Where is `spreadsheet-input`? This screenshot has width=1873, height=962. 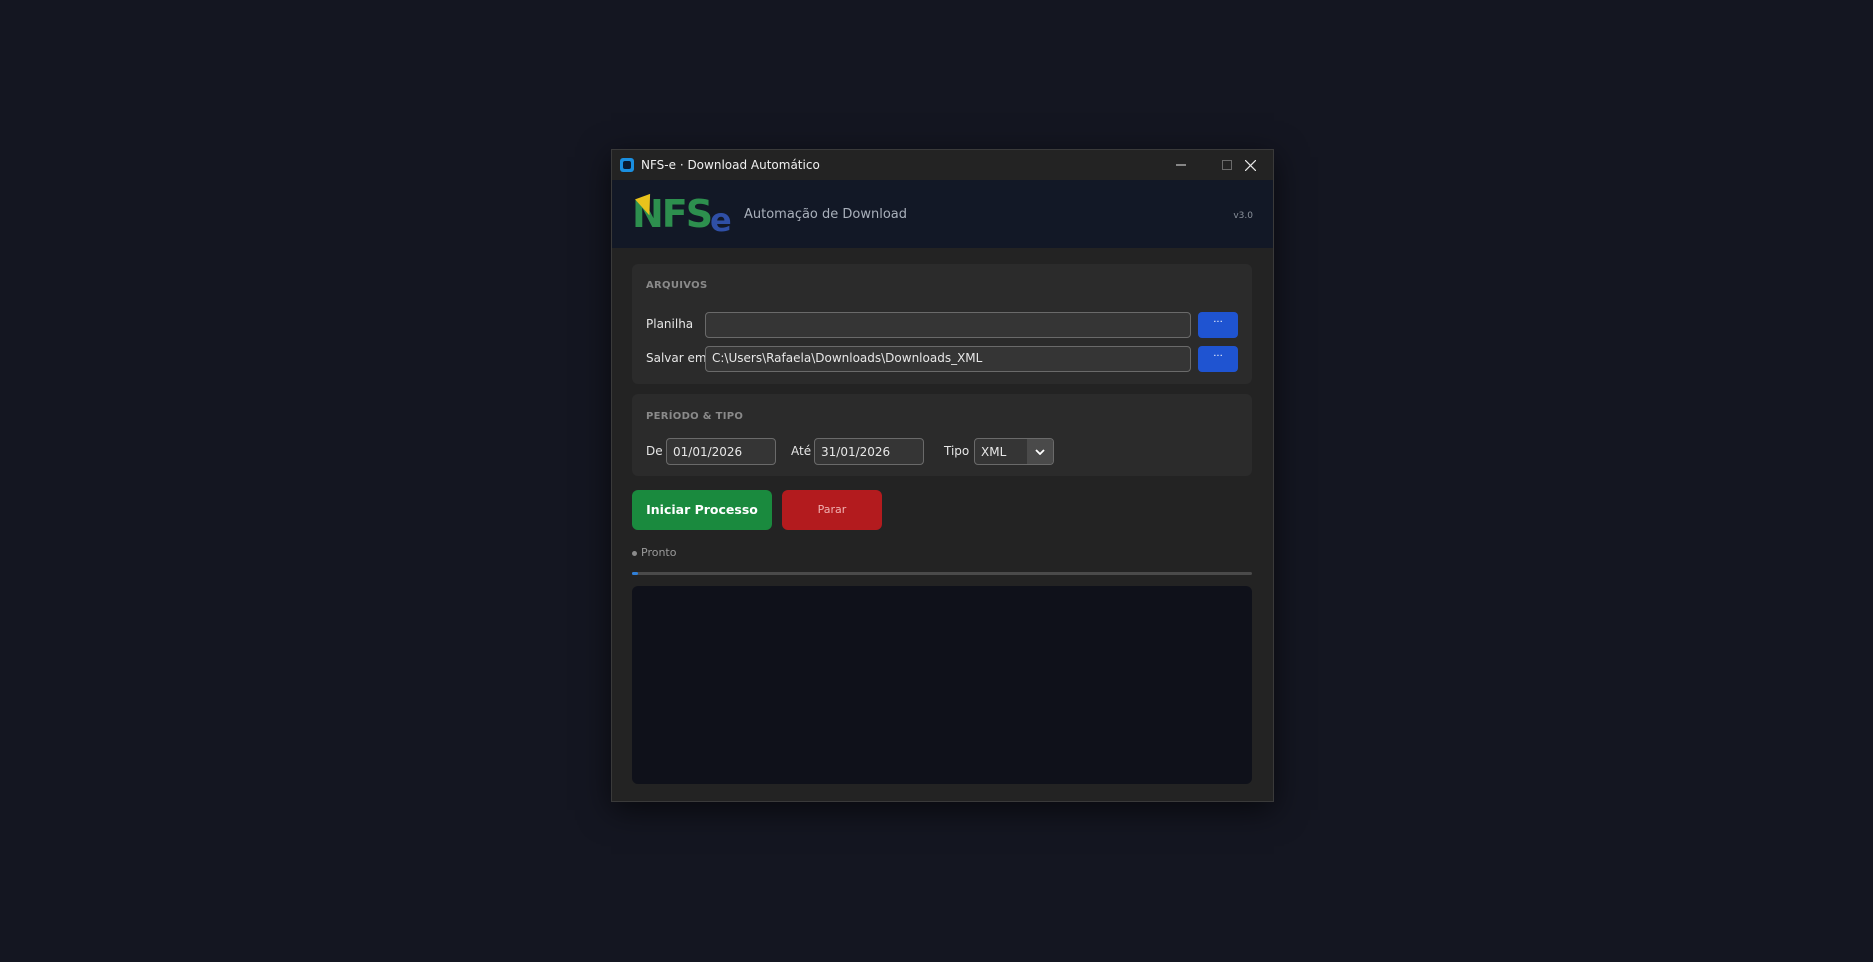 spreadsheet-input is located at coordinates (948, 325).